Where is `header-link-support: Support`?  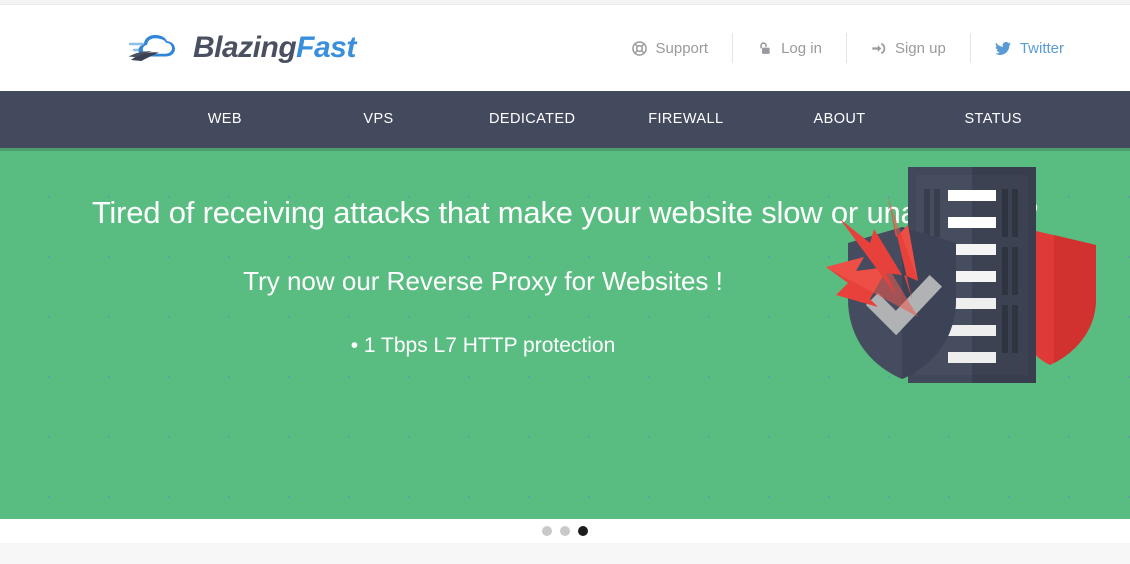 header-link-support: Support is located at coordinates (670, 48).